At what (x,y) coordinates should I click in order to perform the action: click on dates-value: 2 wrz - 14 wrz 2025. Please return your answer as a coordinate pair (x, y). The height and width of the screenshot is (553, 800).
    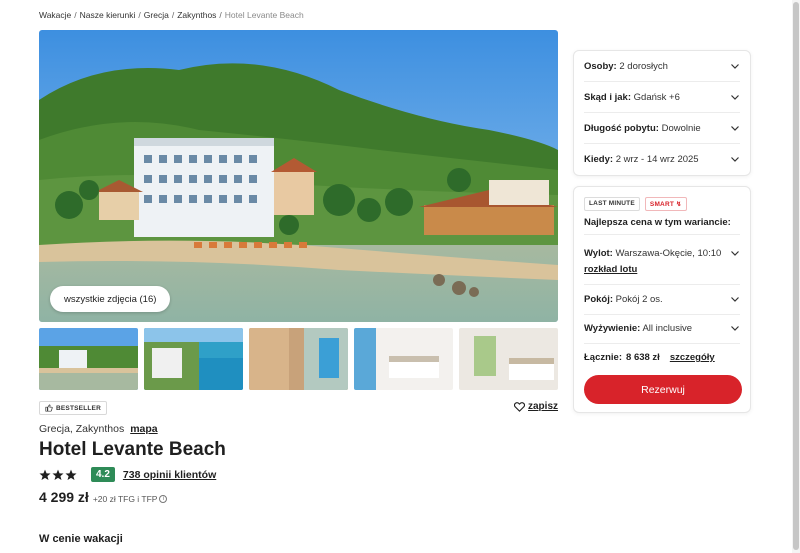
    Looking at the image, I should click on (657, 159).